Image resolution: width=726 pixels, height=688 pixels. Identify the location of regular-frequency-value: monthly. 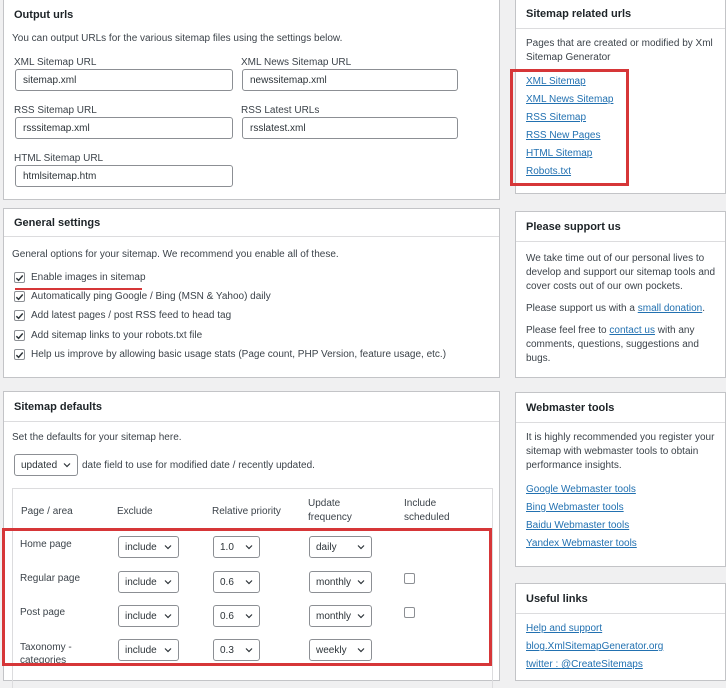
(334, 582).